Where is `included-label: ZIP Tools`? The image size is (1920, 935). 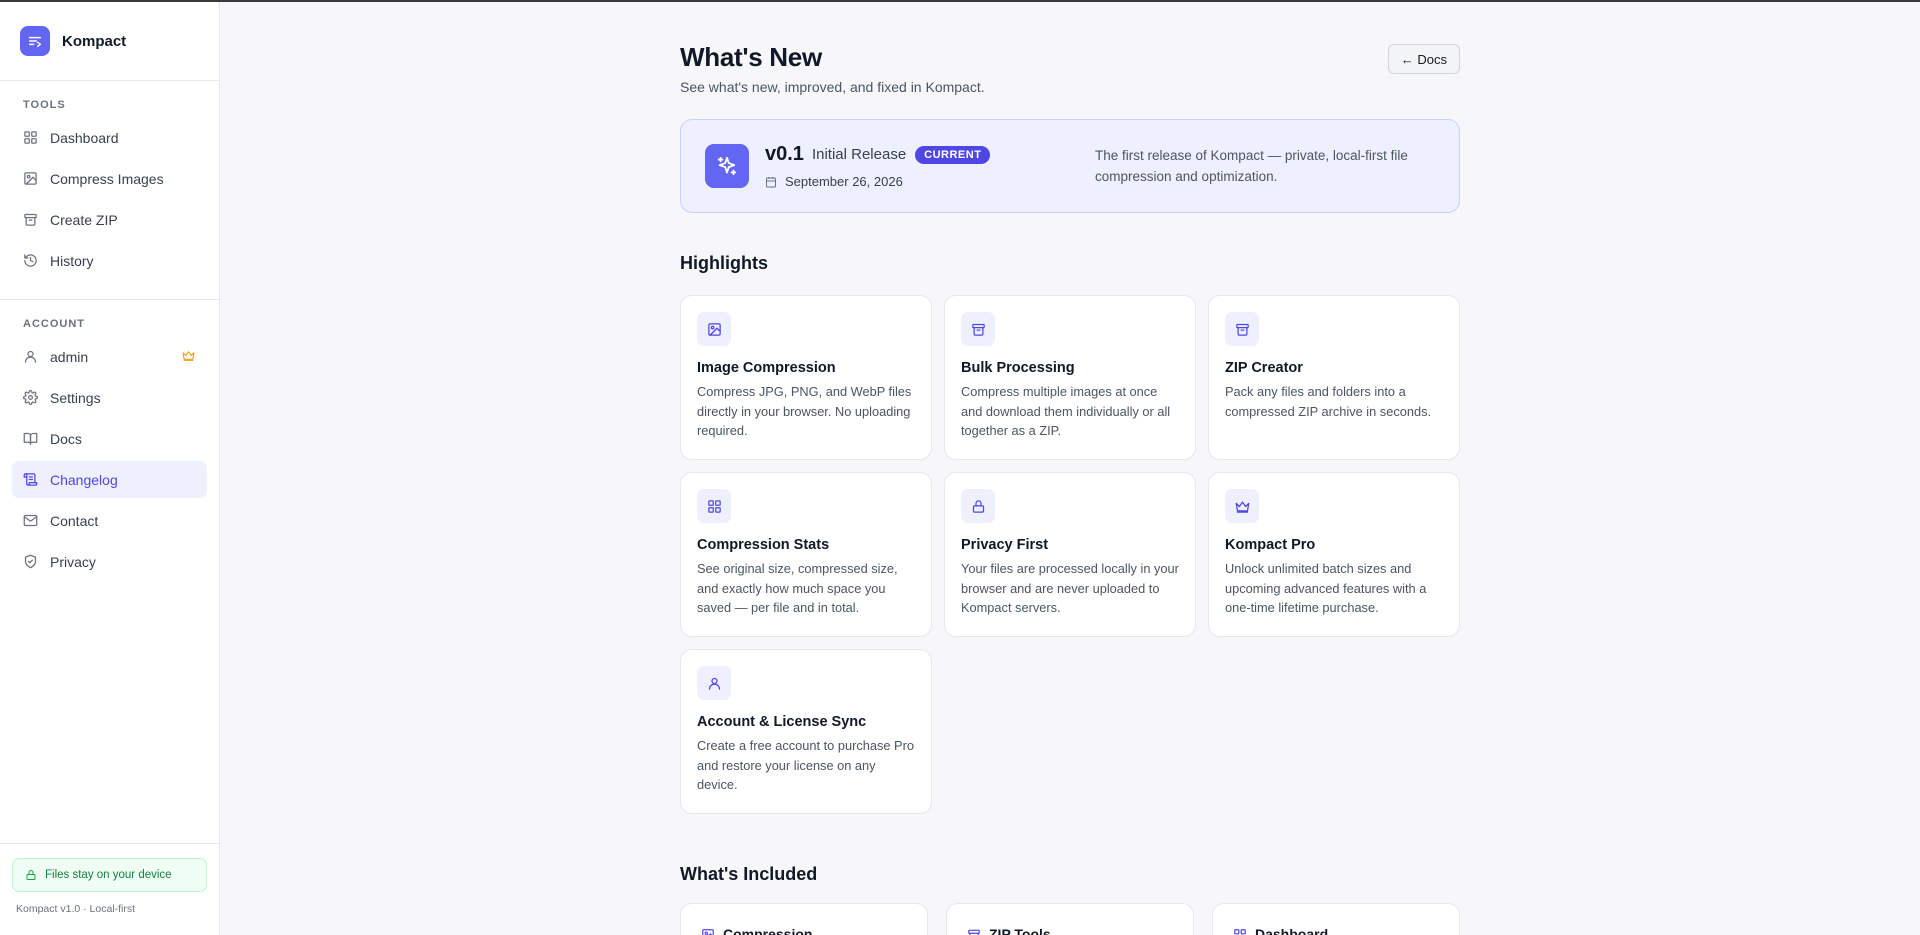
included-label: ZIP Tools is located at coordinates (1020, 930).